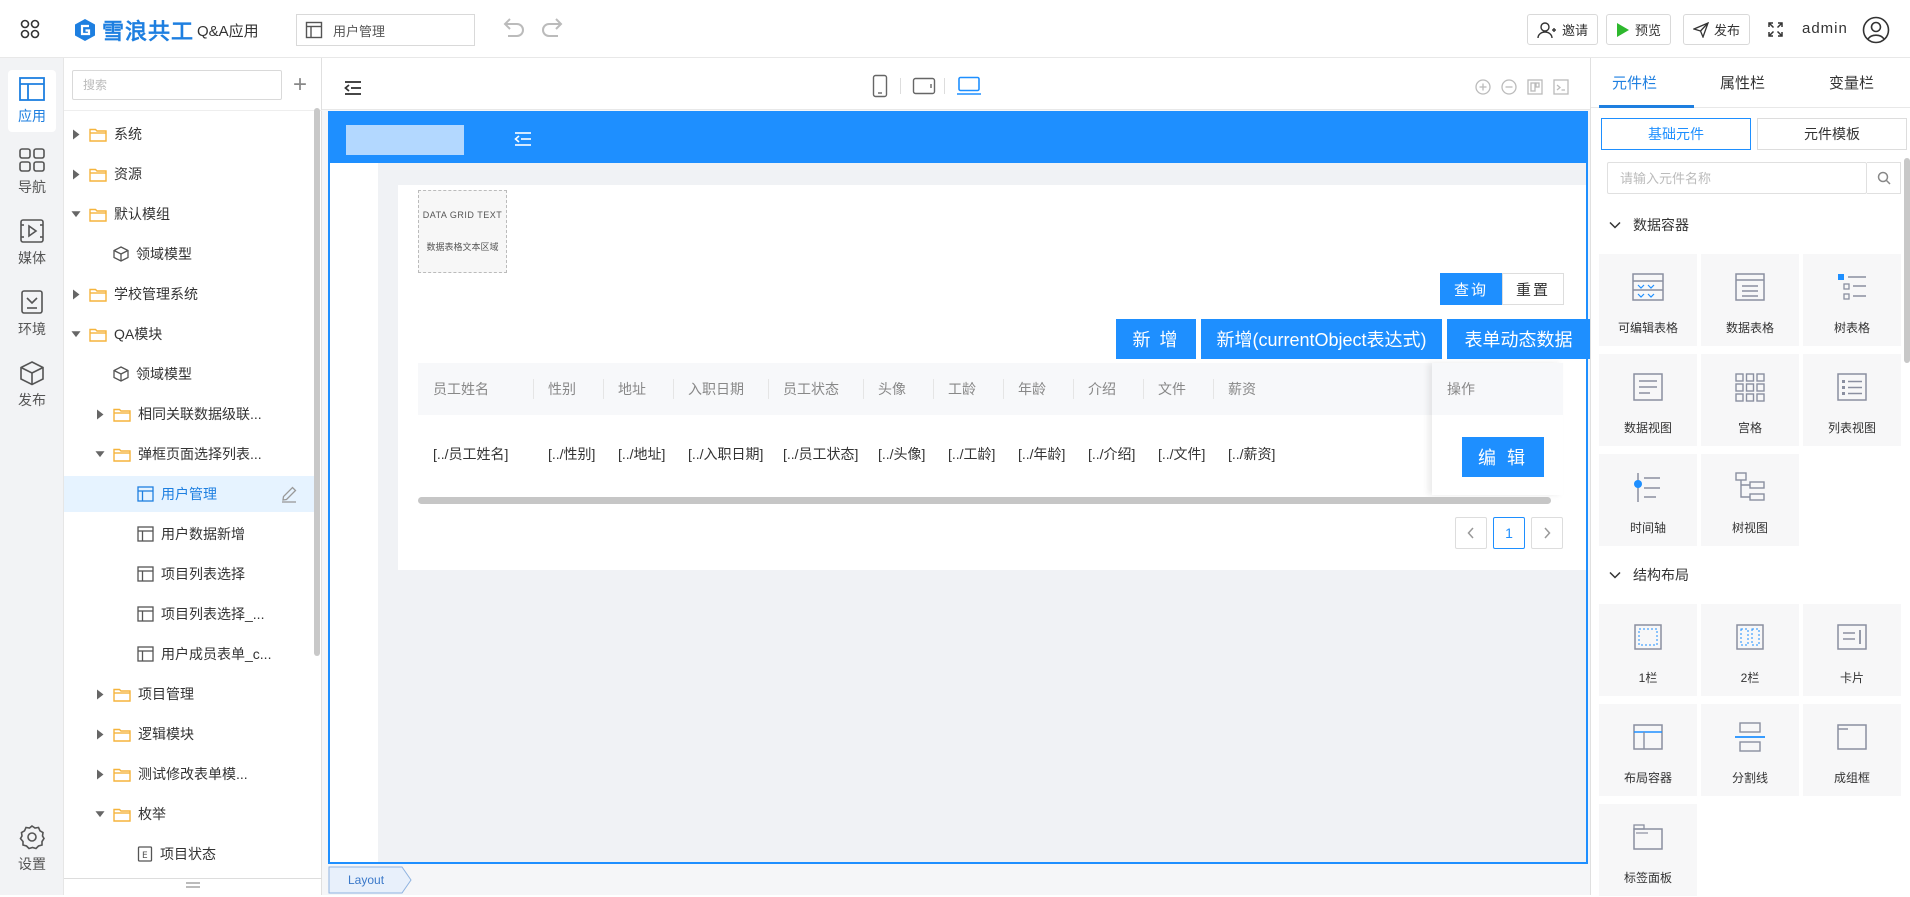 Image resolution: width=1910 pixels, height=897 pixels. Describe the element at coordinates (1852, 300) in the screenshot. I see `component-tile: 树表格` at that location.